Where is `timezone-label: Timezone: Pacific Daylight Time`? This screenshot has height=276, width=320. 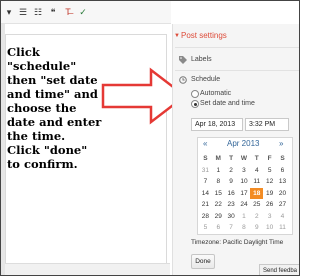
timezone-label: Timezone: Pacific Daylight Time is located at coordinates (237, 242).